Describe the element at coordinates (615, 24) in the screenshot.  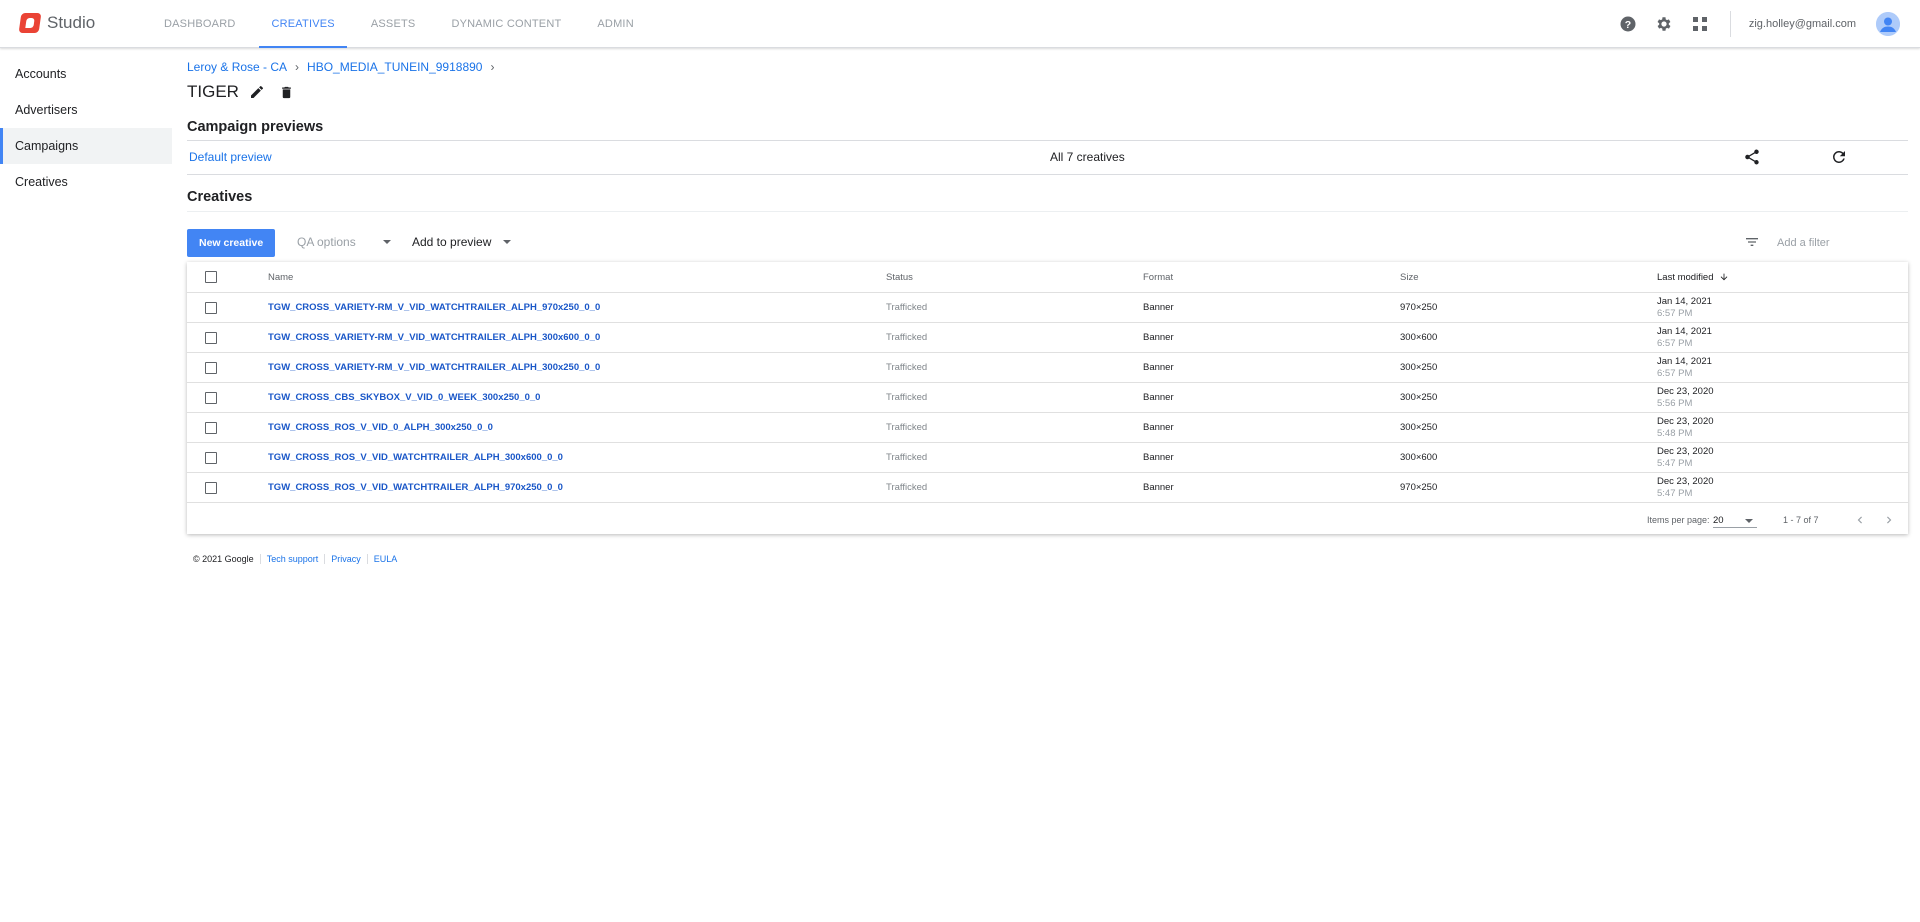
I see `tab-admin: ADMIN` at that location.